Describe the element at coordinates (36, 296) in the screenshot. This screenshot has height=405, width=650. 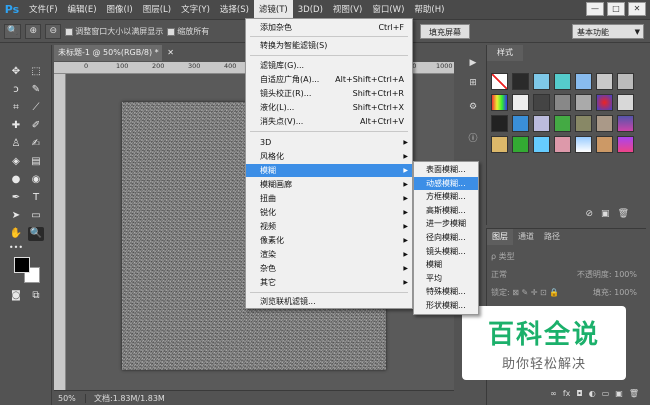
I see `screen-mode-icon: ⧉` at that location.